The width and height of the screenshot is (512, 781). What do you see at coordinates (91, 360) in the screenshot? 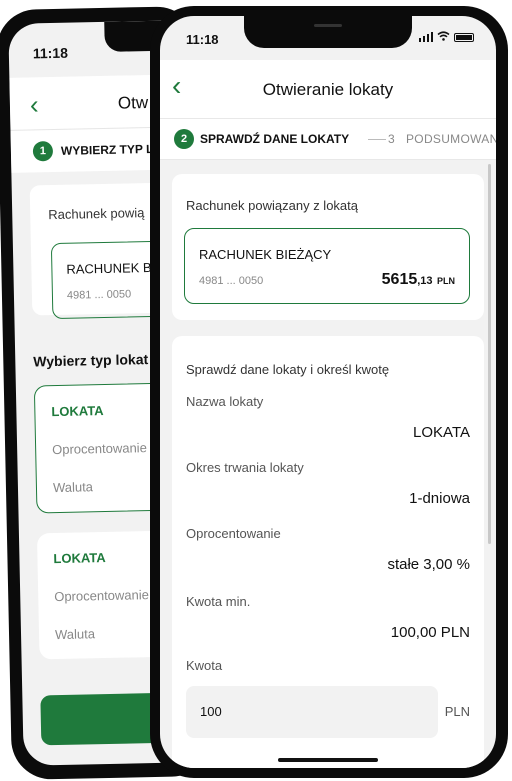
I see `back-section-title: Wybierz typ lokat` at bounding box center [91, 360].